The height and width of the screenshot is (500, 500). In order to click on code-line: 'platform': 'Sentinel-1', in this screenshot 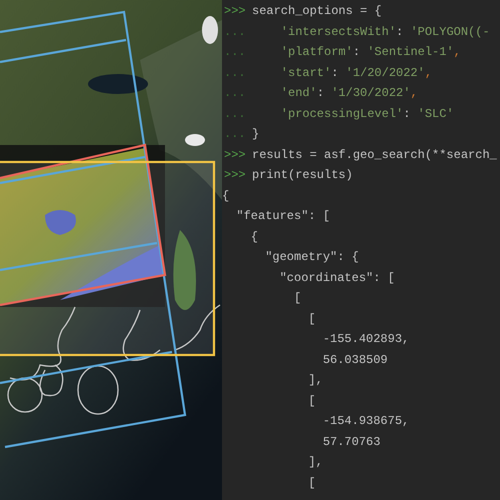, I will do `click(370, 52)`.